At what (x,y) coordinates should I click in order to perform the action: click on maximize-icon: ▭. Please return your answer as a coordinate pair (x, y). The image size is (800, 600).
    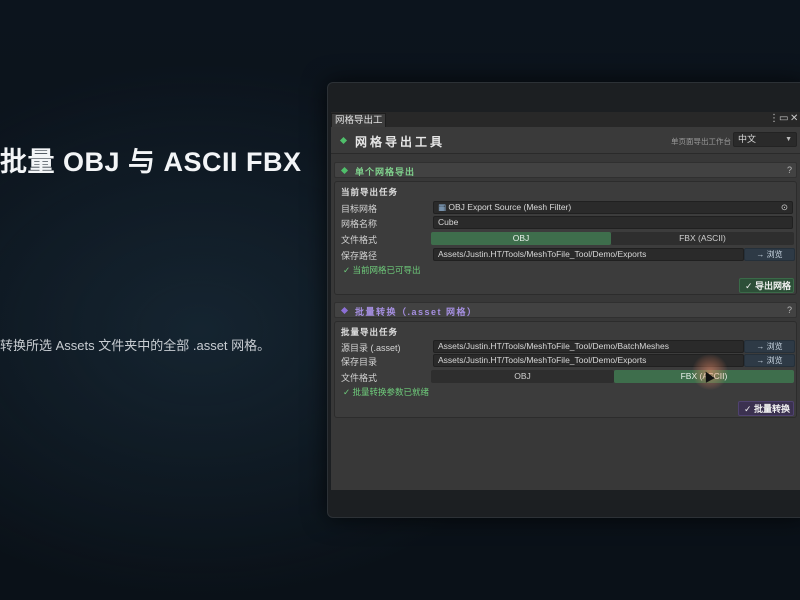
    Looking at the image, I should click on (783, 119).